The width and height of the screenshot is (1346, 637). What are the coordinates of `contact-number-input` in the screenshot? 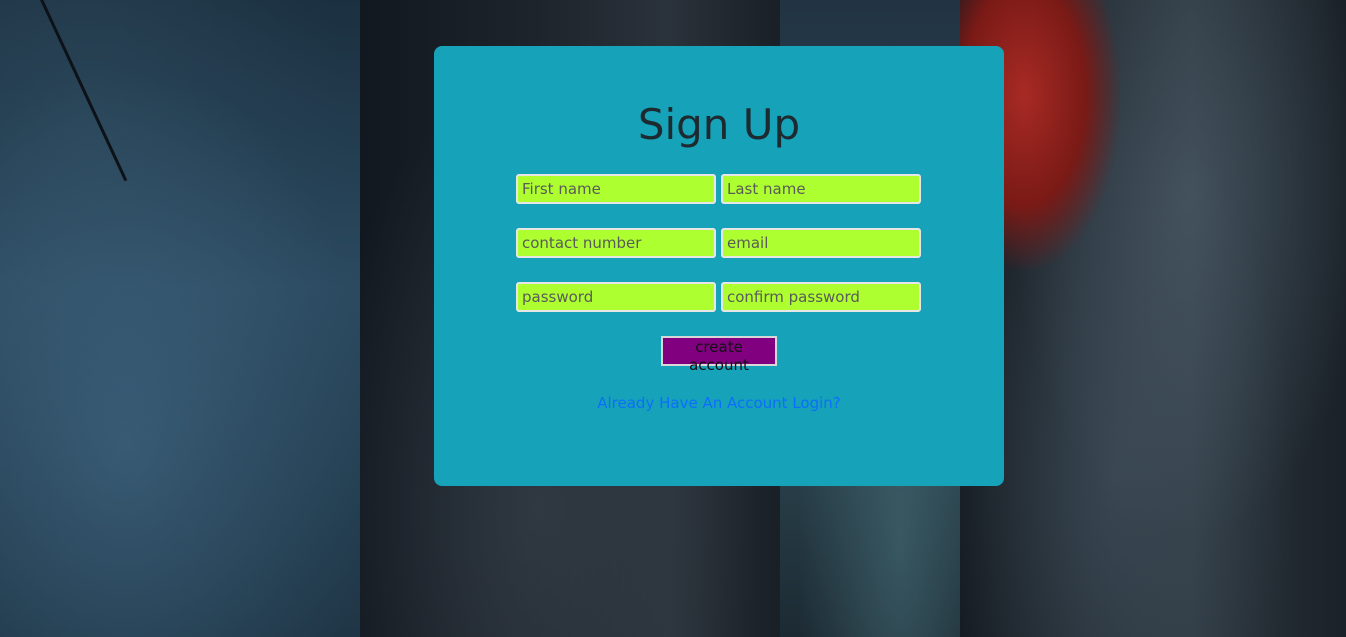 It's located at (616, 243).